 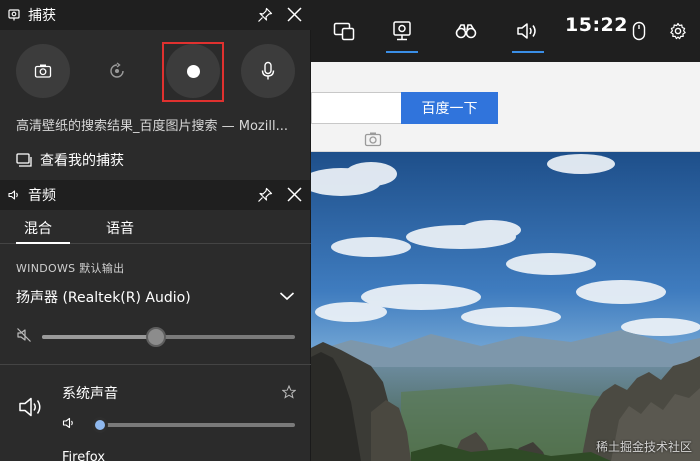 What do you see at coordinates (120, 228) in the screenshot?
I see `tab-voice: 语音` at bounding box center [120, 228].